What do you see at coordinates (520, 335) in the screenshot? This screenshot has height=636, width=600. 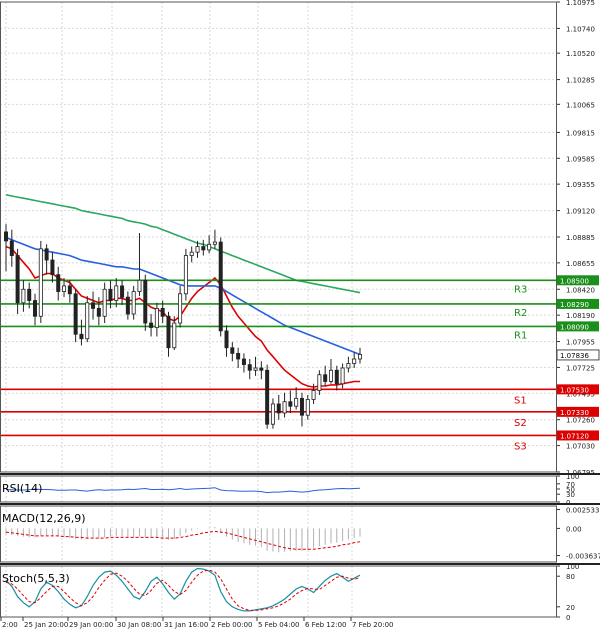 I see `level-name-r1: R1` at bounding box center [520, 335].